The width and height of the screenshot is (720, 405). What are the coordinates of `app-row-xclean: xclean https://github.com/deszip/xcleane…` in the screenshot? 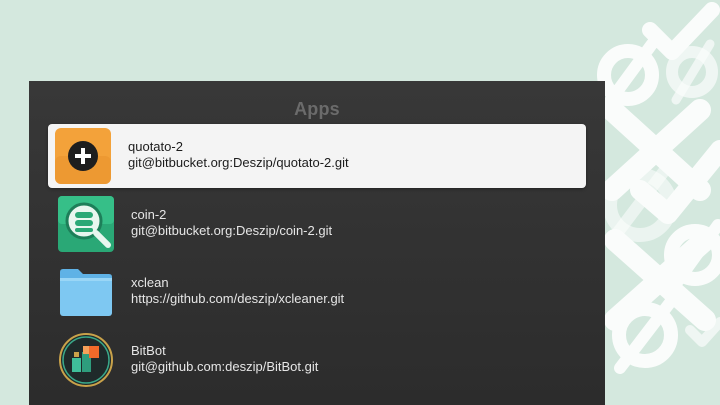 It's located at (317, 292).